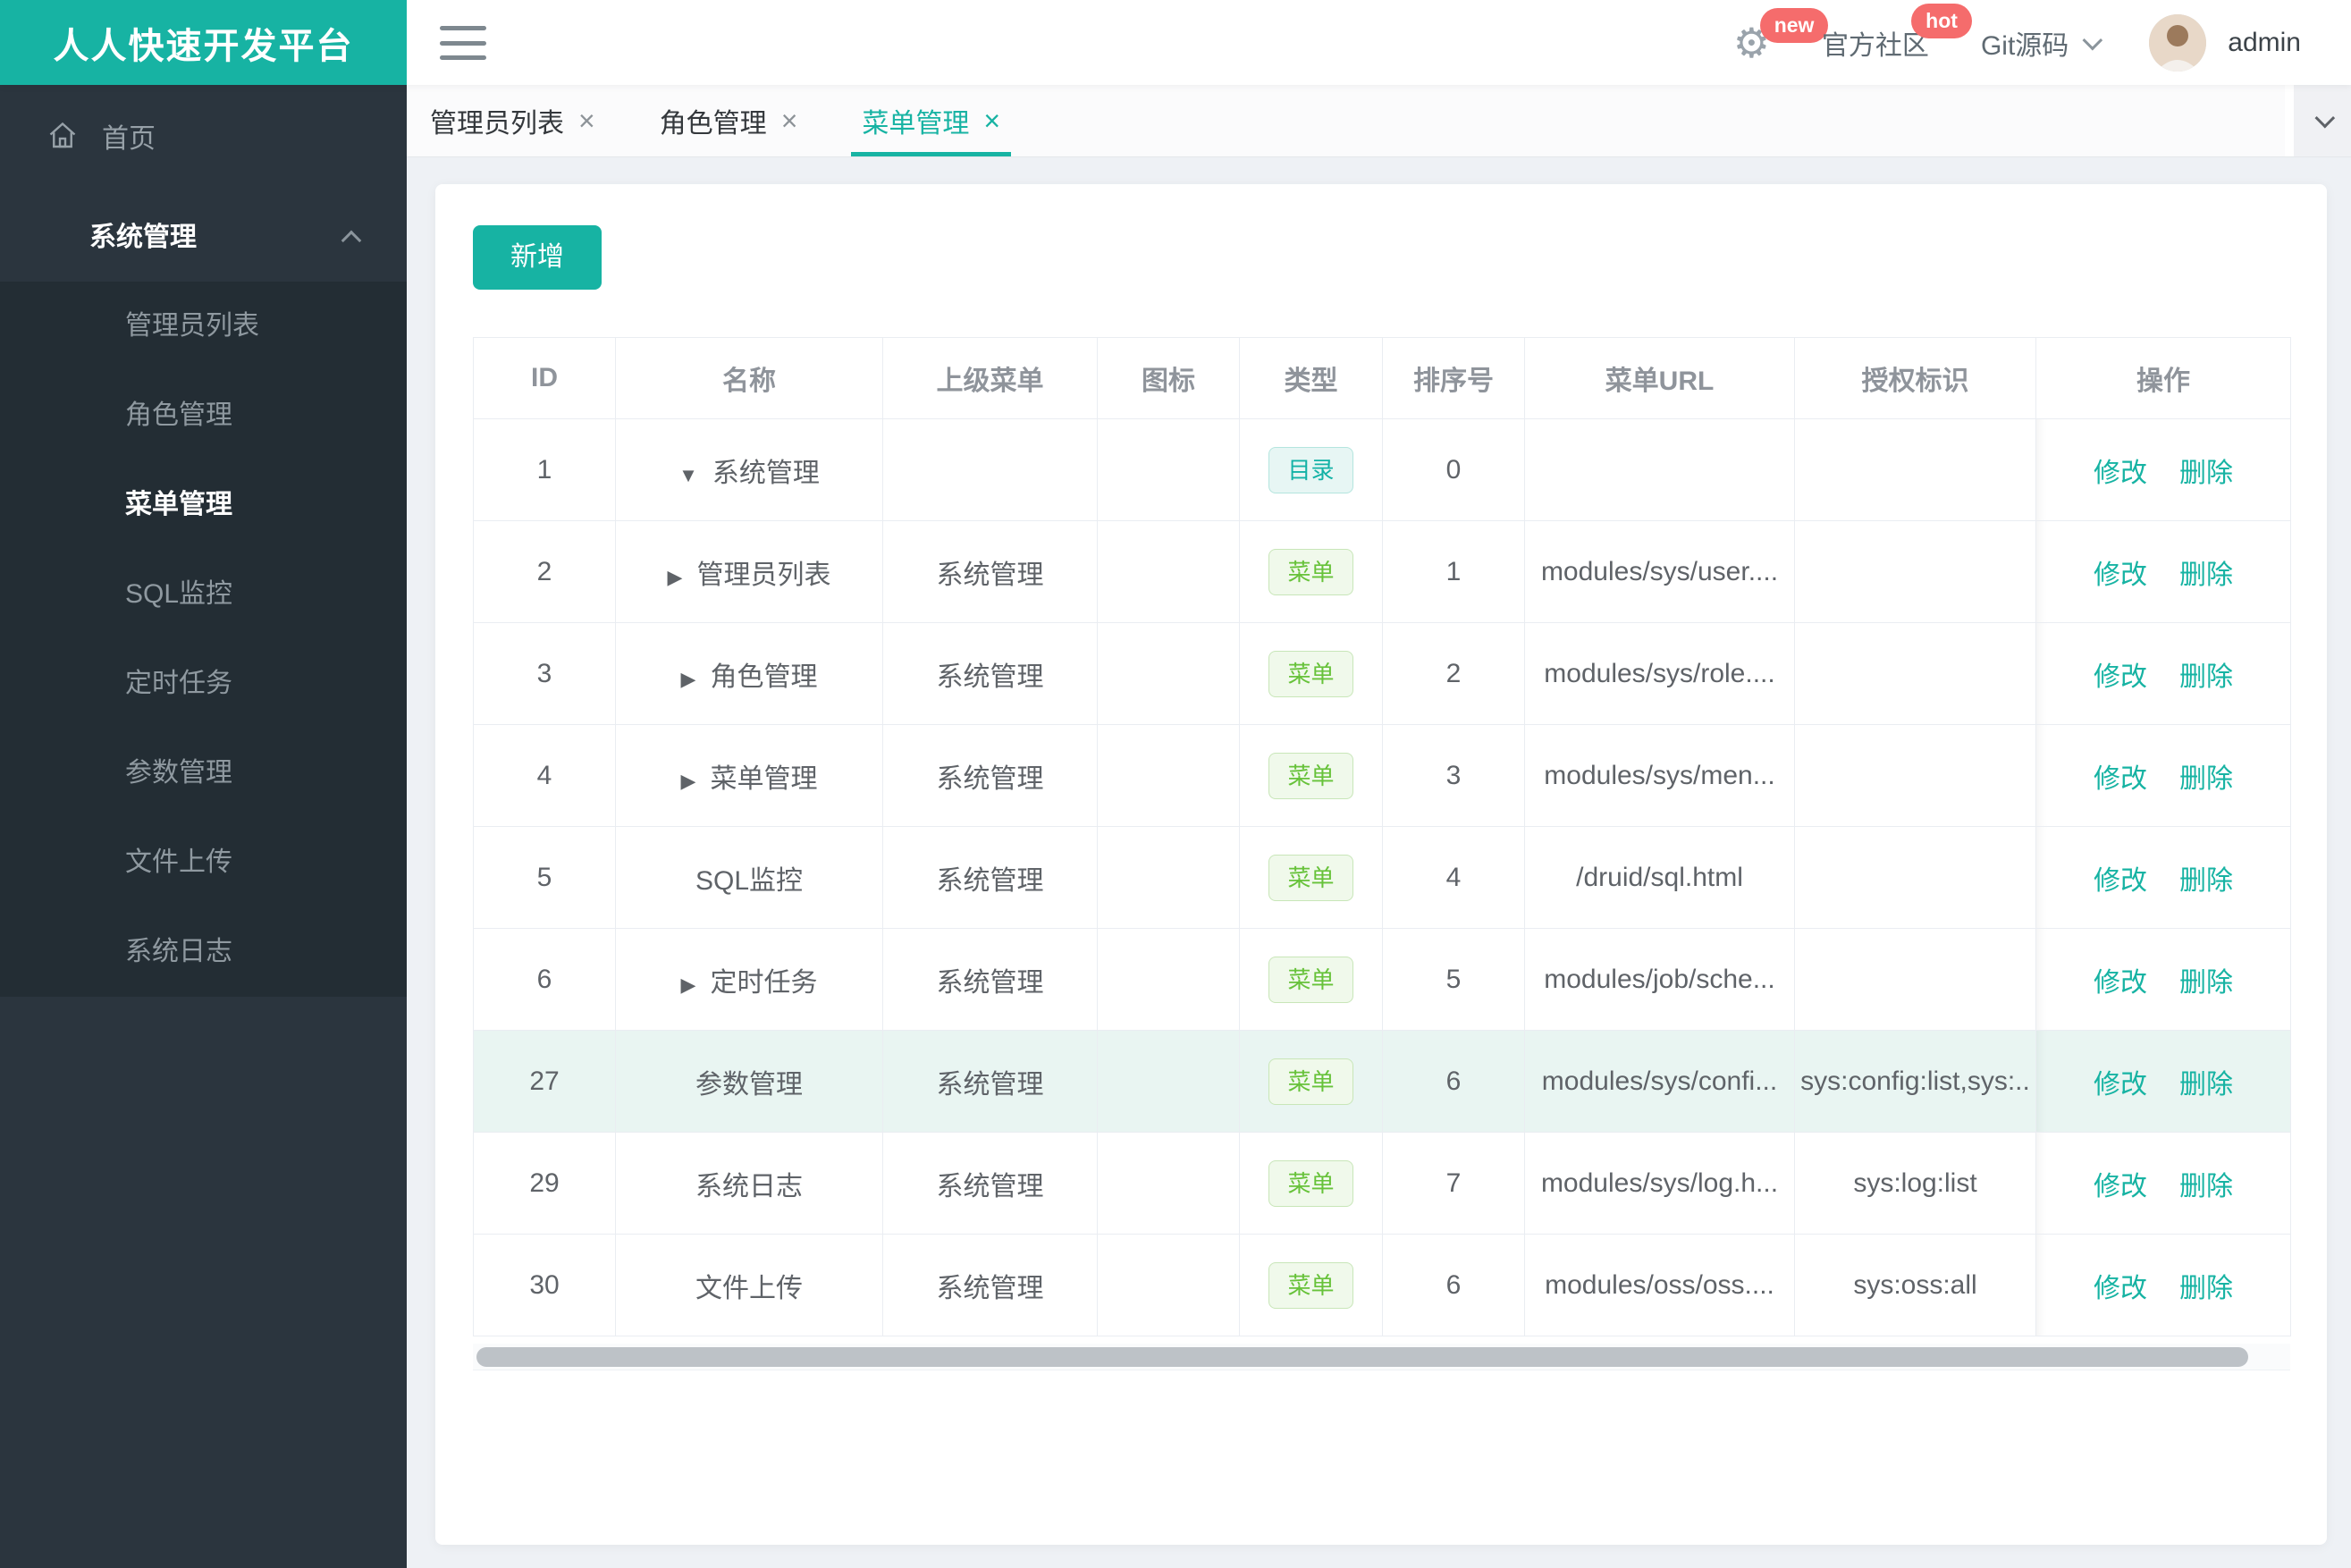 Image resolution: width=2351 pixels, height=1568 pixels. Describe the element at coordinates (143, 237) in the screenshot. I see `sidebar-group-label: 系统管理` at that location.